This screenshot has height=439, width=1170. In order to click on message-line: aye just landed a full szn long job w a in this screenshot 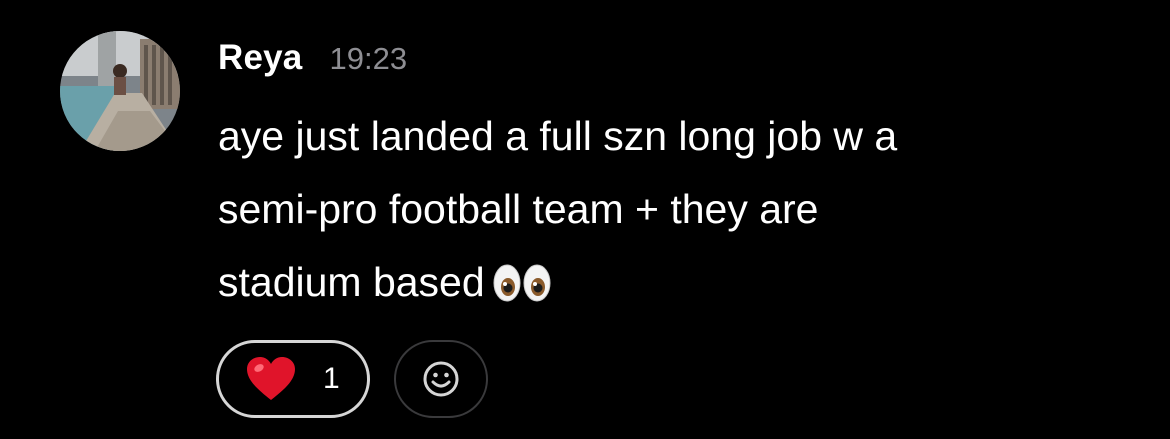, I will do `click(558, 136)`.